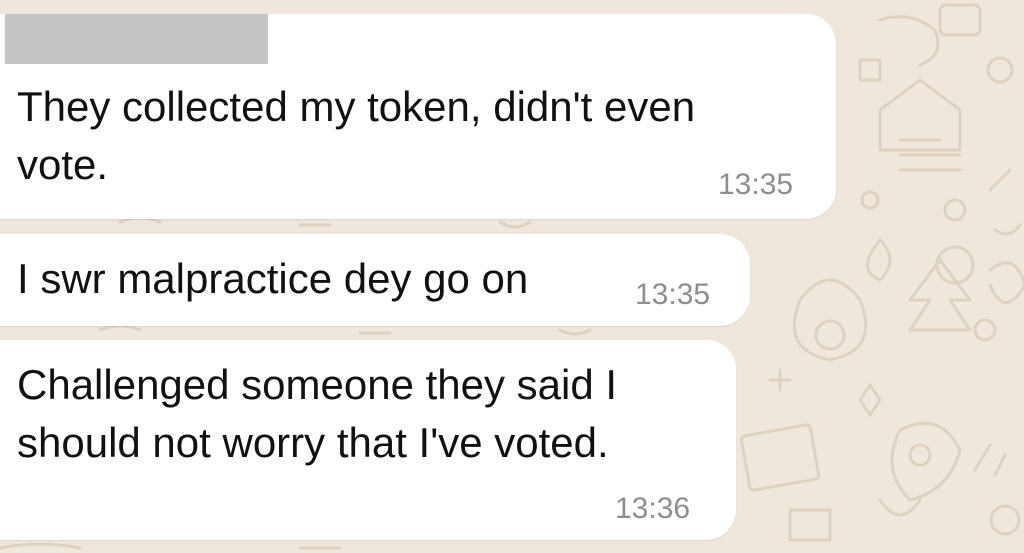 This screenshot has width=1024, height=553. Describe the element at coordinates (990, 460) in the screenshot. I see `doodle-hand-icon` at that location.